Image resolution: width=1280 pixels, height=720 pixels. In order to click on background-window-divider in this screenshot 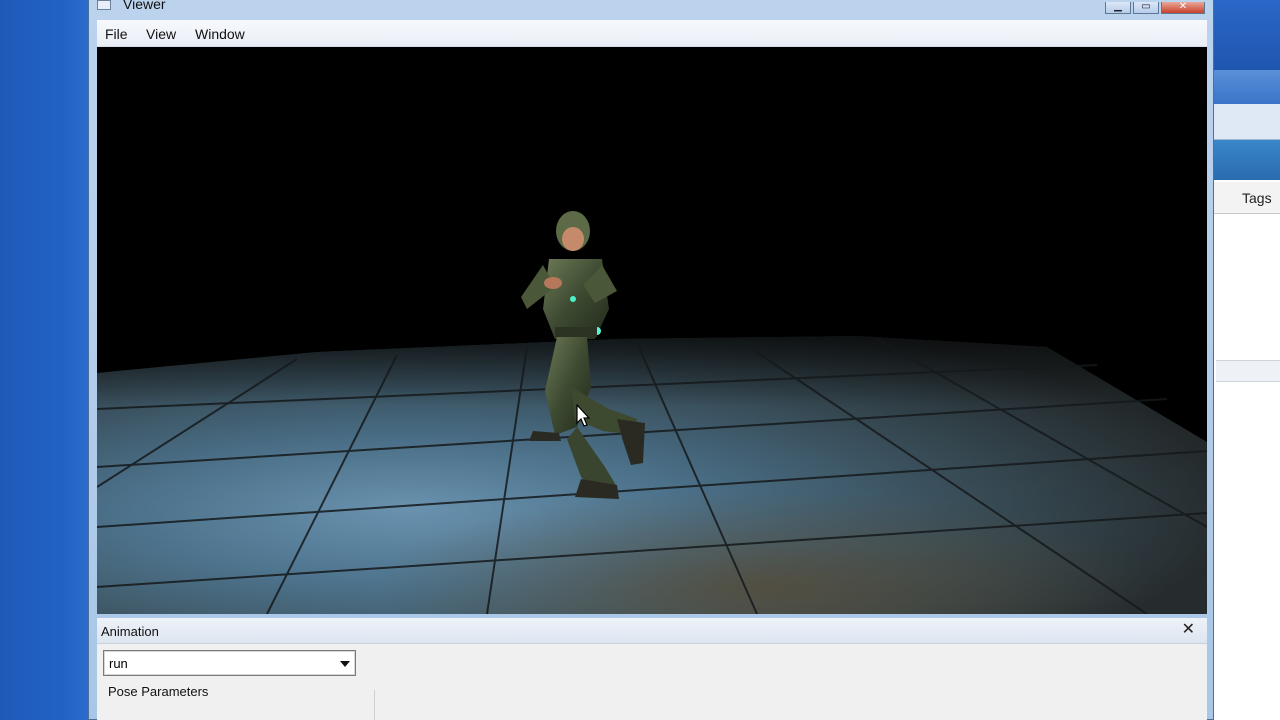, I will do `click(1248, 371)`.